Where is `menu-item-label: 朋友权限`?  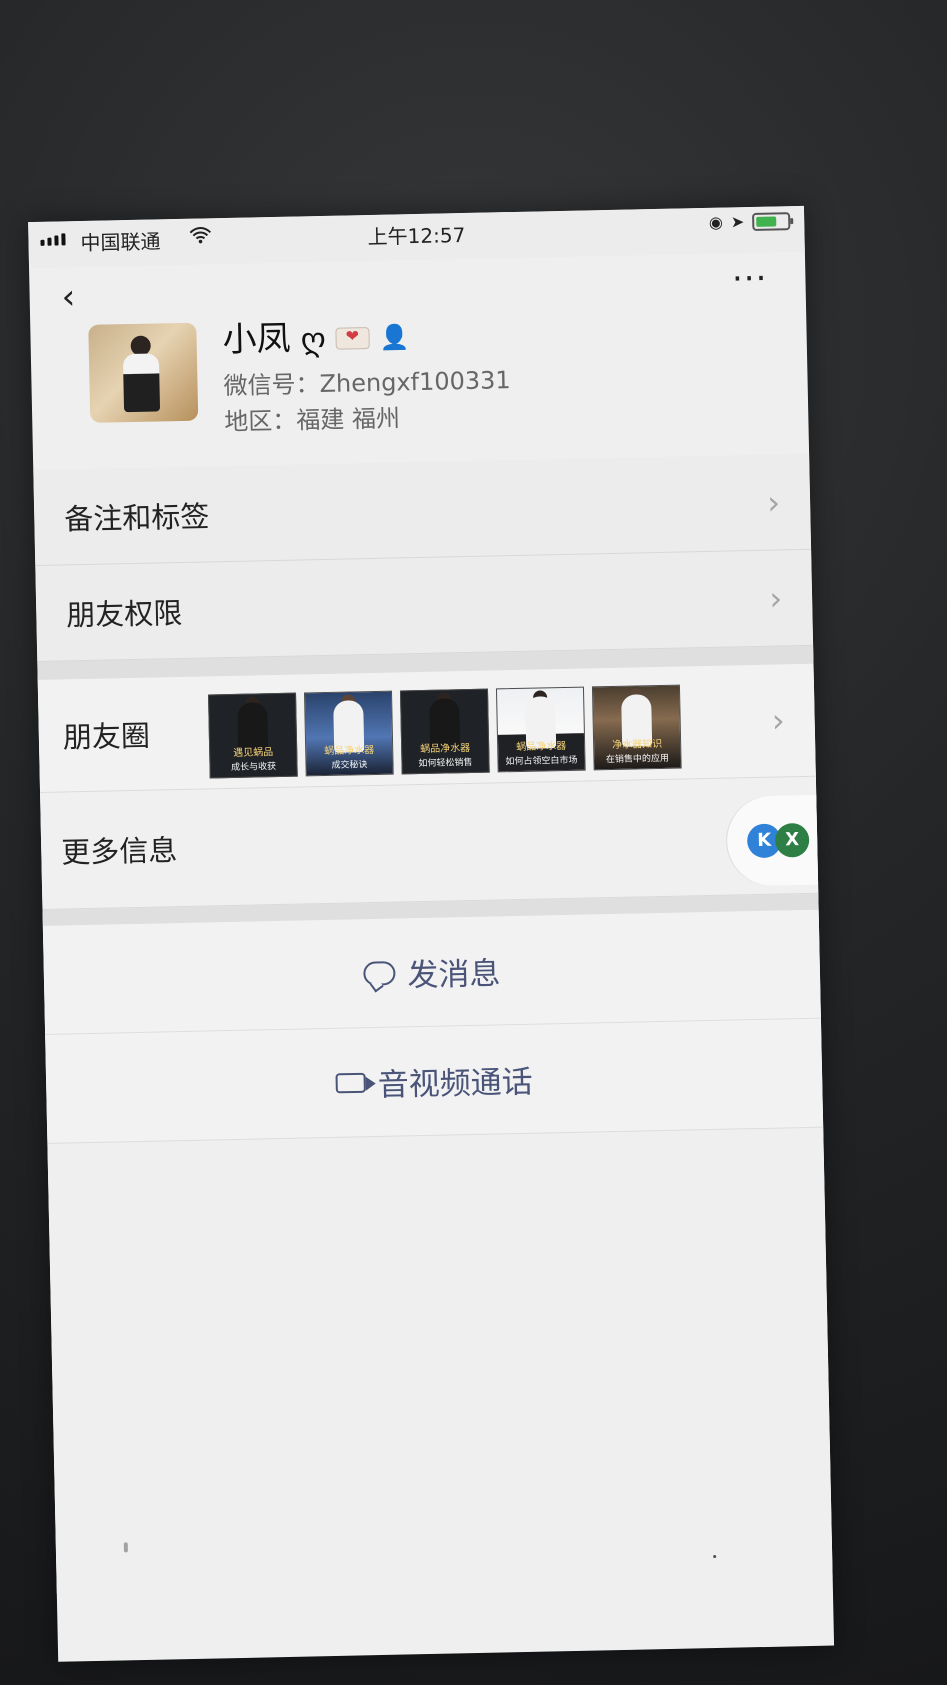 menu-item-label: 朋友权限 is located at coordinates (124, 613).